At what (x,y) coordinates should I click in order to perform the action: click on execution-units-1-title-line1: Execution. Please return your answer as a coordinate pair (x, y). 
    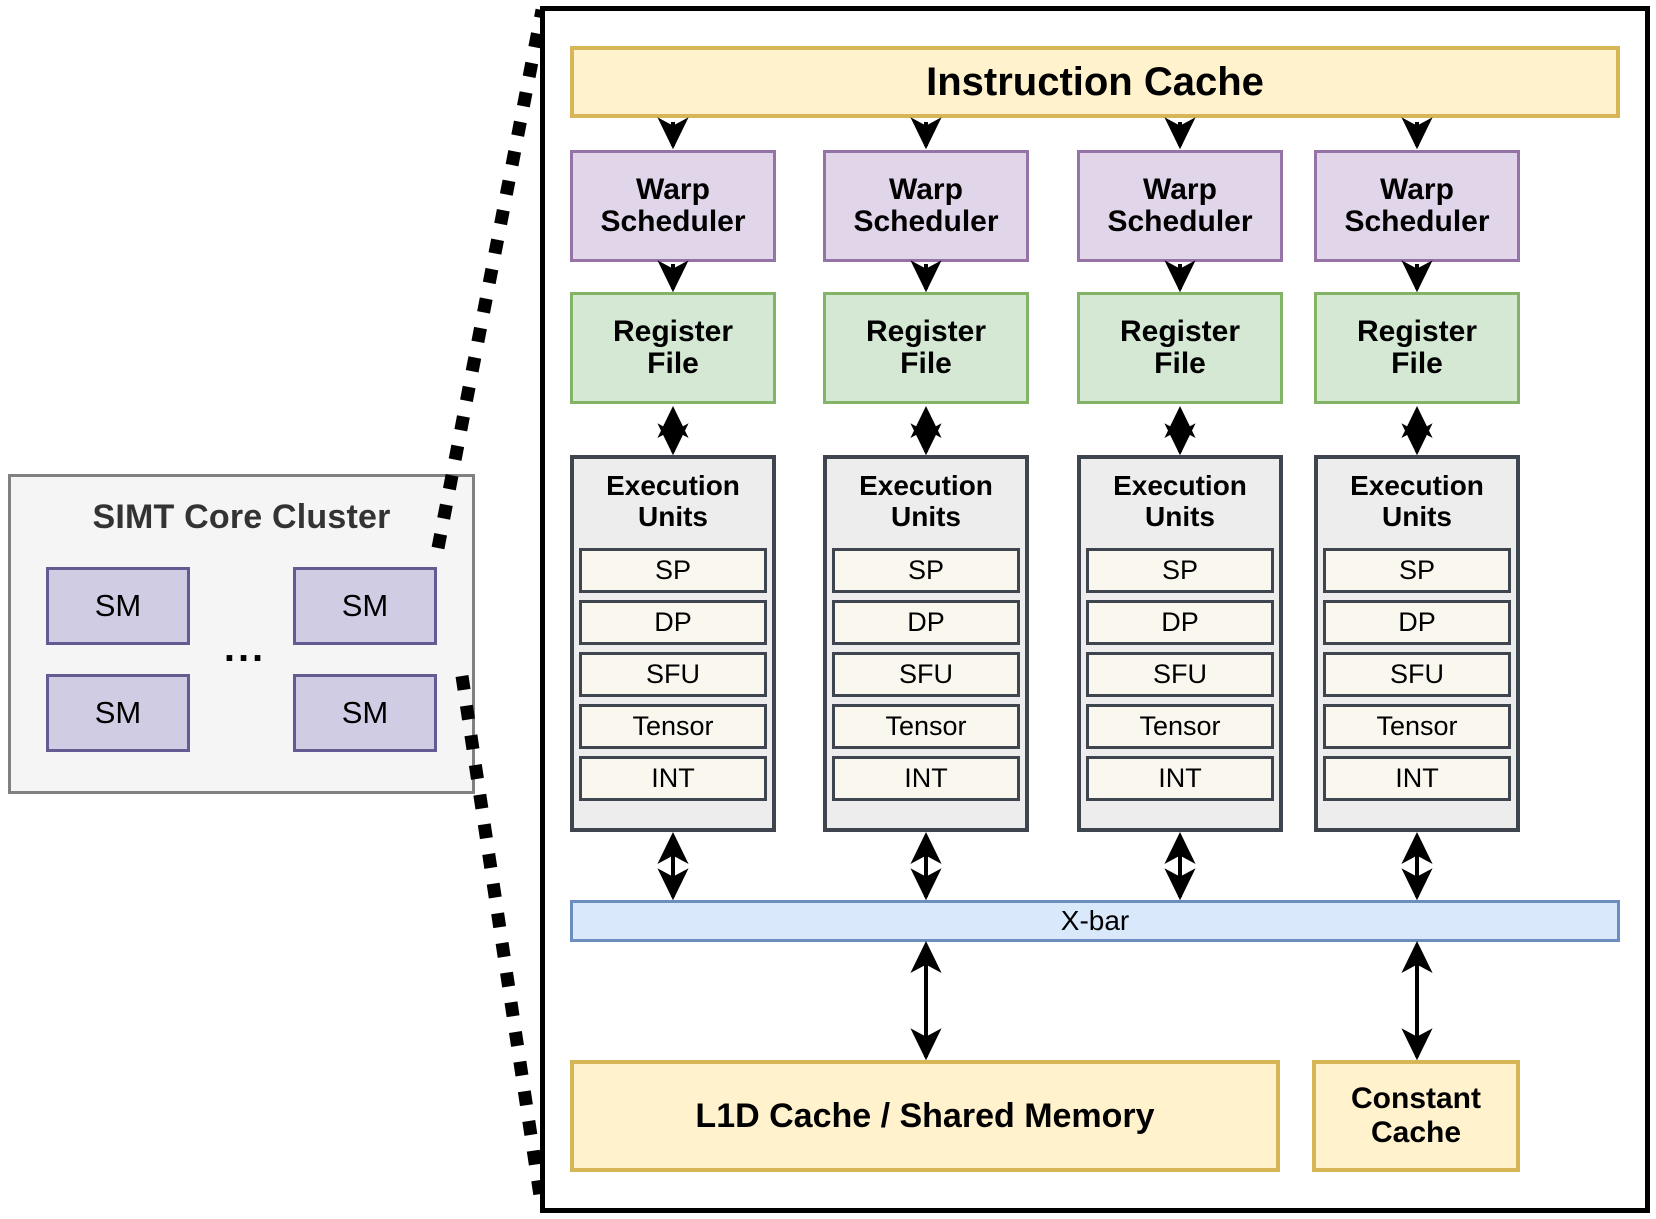
    Looking at the image, I should click on (673, 485).